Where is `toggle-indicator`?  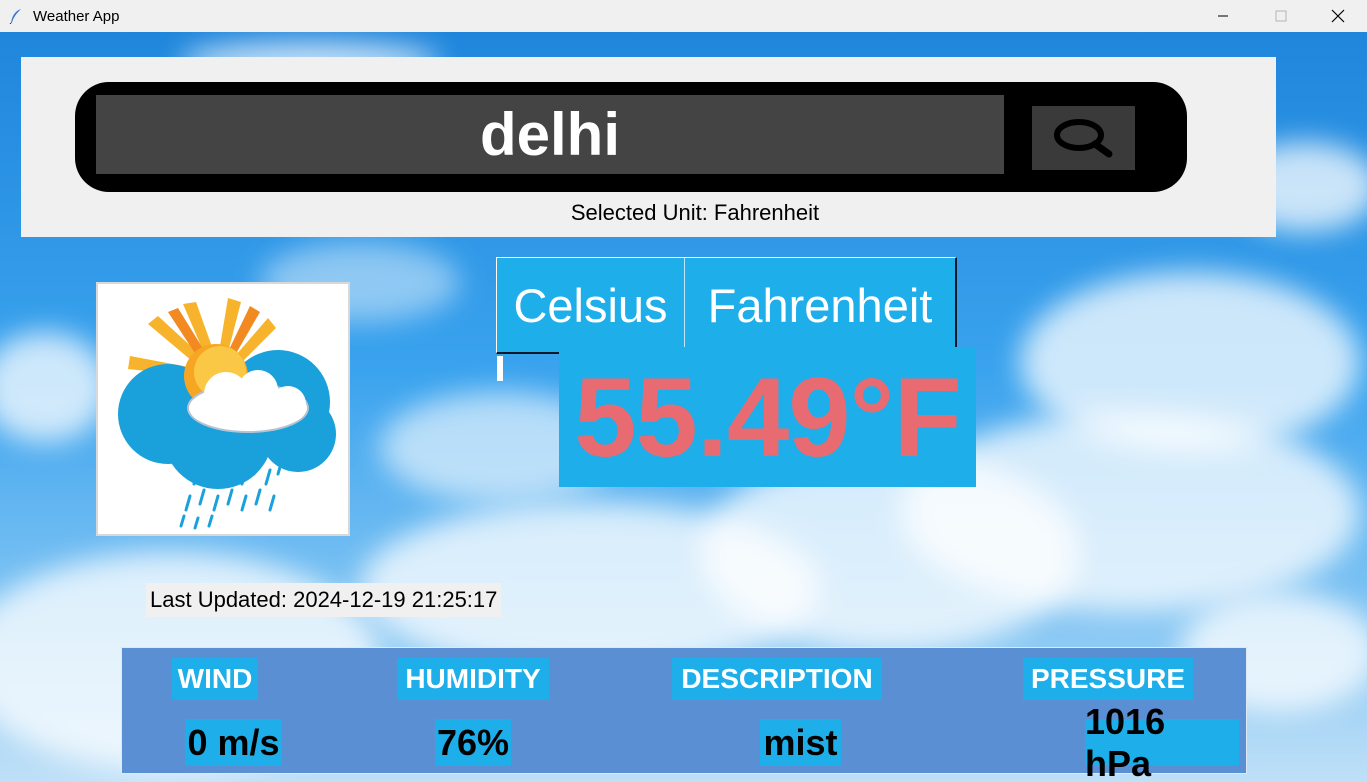
toggle-indicator is located at coordinates (500, 368).